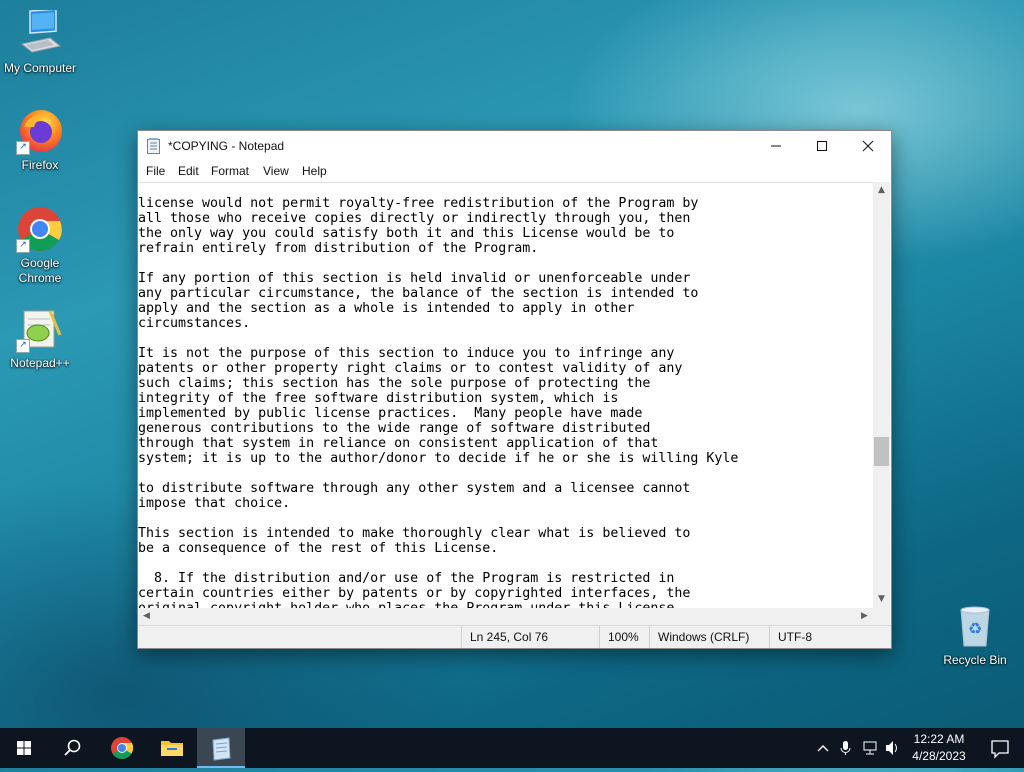 This screenshot has width=1024, height=772. I want to click on scroll-down-icon: ▼, so click(881, 599).